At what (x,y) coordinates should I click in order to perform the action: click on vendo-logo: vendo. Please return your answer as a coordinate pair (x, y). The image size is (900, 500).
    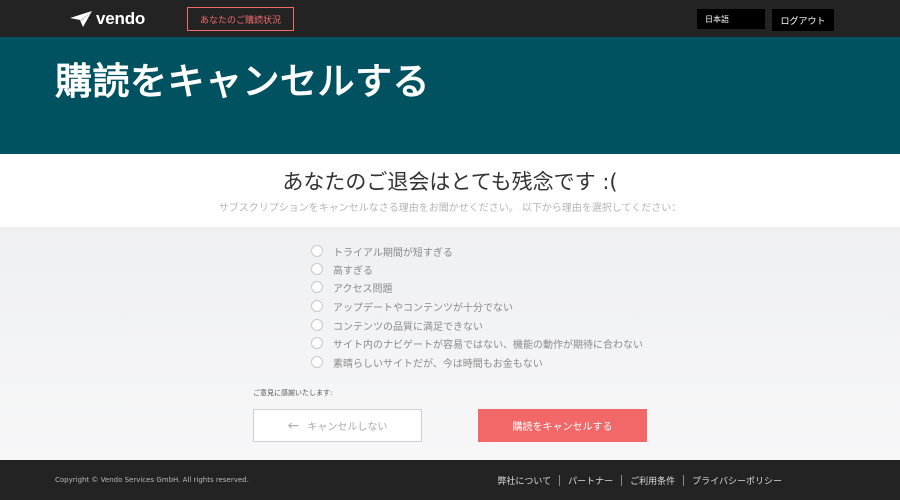
    Looking at the image, I should click on (107, 19).